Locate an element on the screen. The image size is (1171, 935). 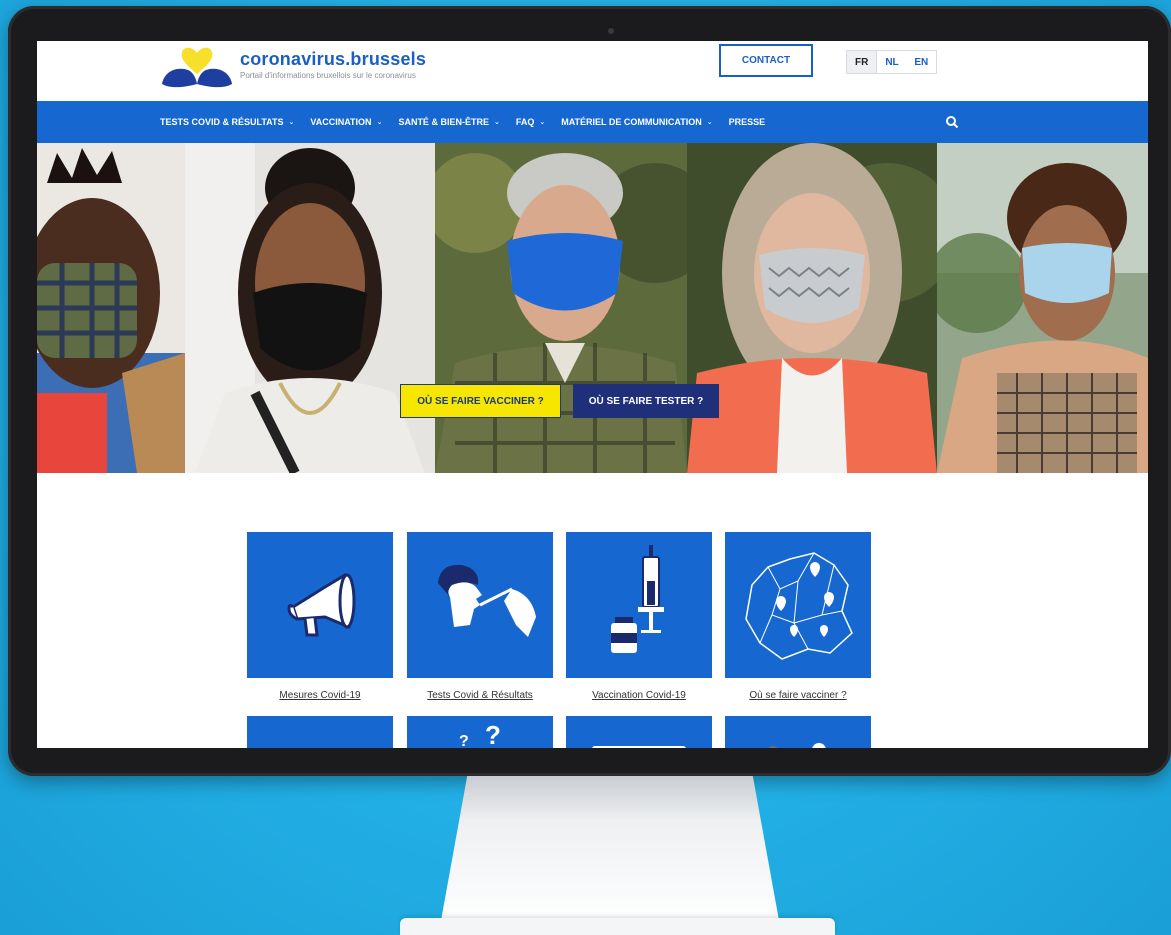
contact-button: CONTACT is located at coordinates (766, 60).